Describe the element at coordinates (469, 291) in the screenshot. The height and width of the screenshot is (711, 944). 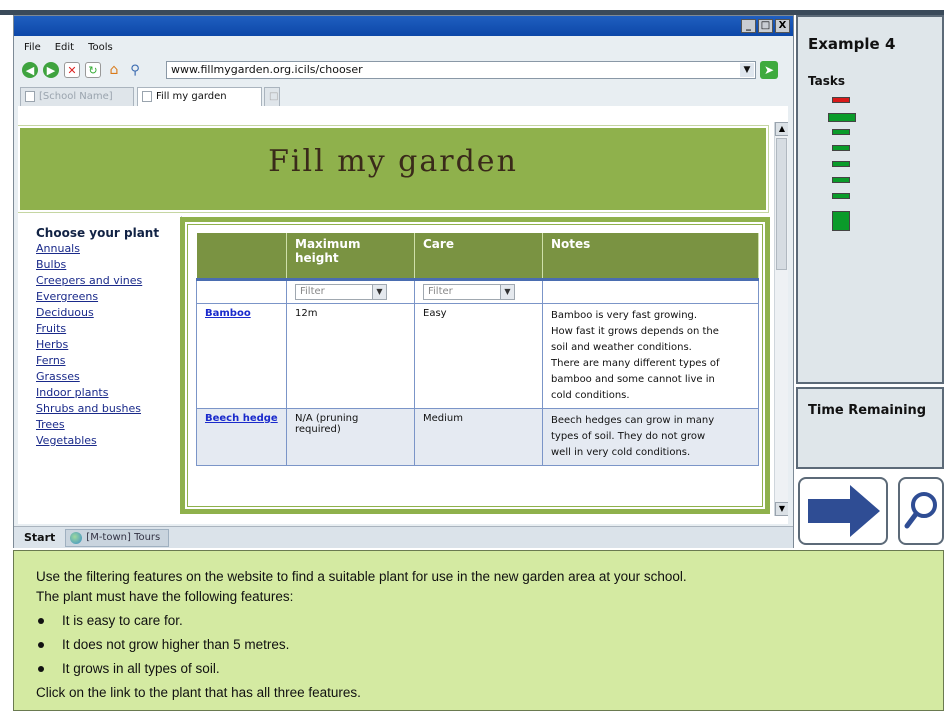
I see `care-filter-select: Filter ▼` at that location.